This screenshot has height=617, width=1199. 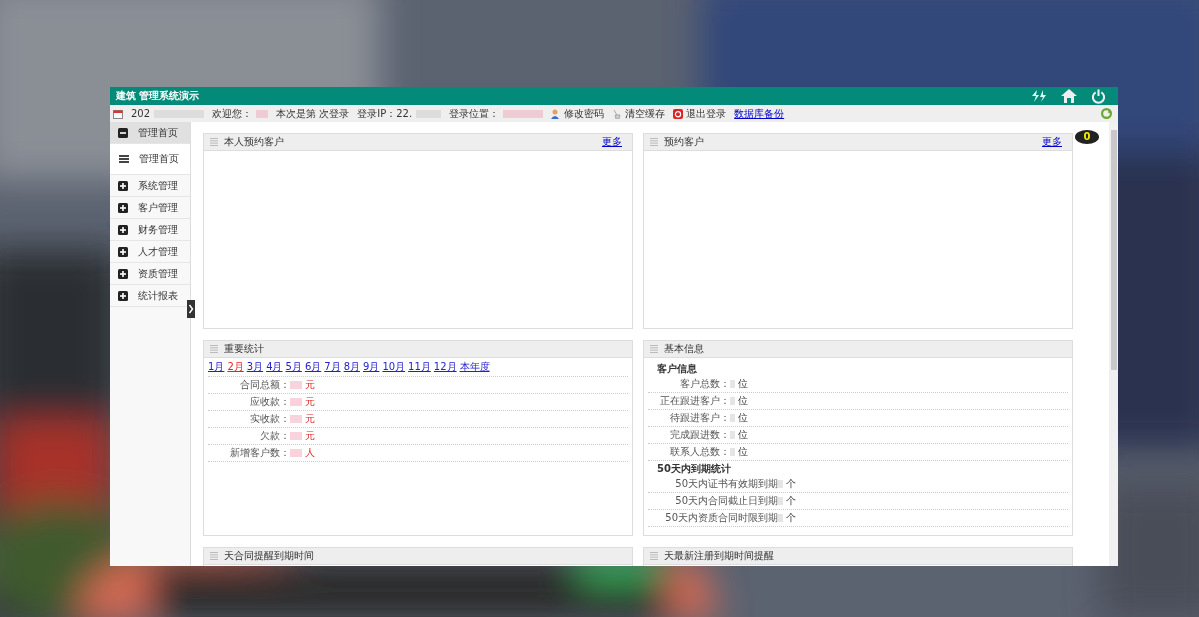 What do you see at coordinates (235, 367) in the screenshot?
I see `month-link: 2月` at bounding box center [235, 367].